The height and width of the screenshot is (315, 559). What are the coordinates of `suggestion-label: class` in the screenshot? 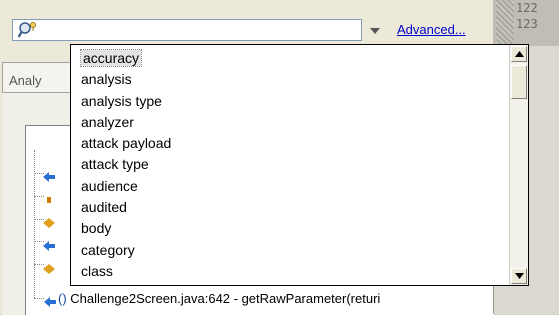 It's located at (97, 270).